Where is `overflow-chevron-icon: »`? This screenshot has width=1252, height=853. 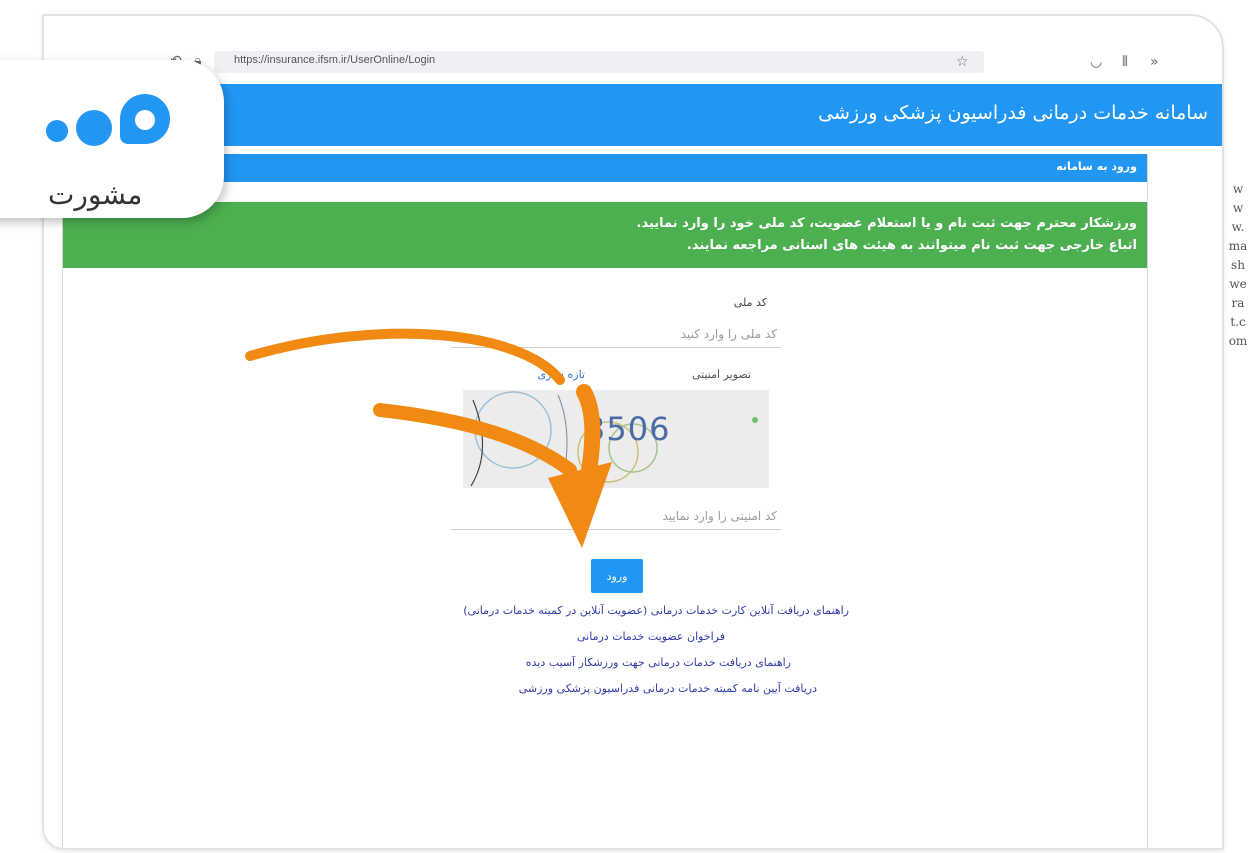 overflow-chevron-icon: » is located at coordinates (1154, 62).